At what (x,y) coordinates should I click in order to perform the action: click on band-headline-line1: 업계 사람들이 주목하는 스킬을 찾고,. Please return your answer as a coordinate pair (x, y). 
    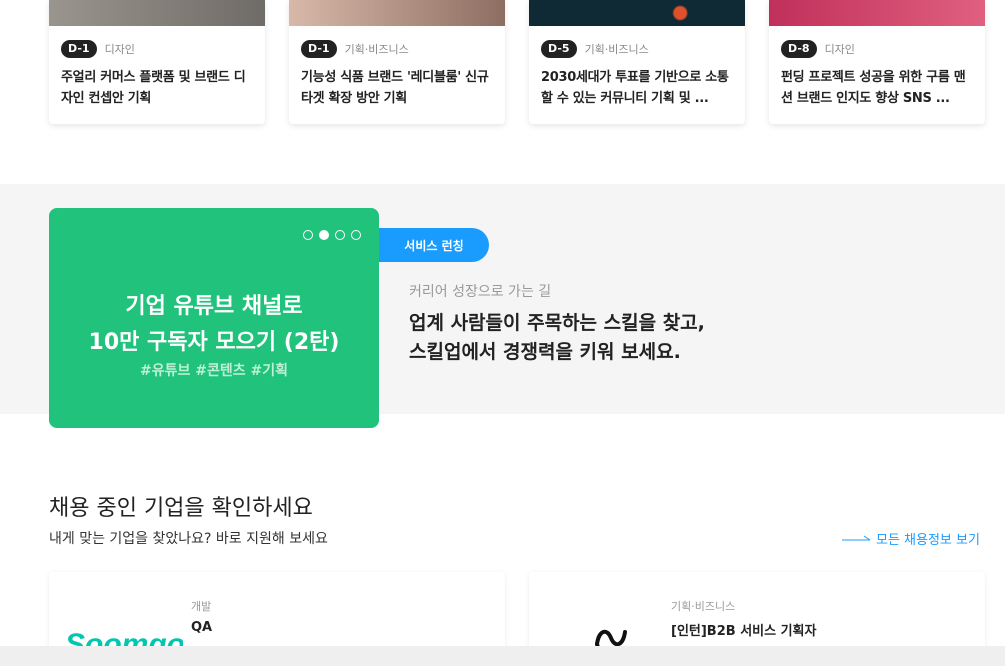
    Looking at the image, I should click on (557, 323).